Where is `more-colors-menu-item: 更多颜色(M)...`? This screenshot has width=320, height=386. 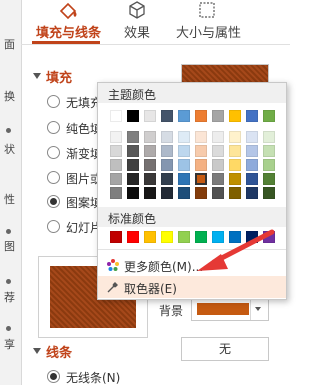 more-colors-menu-item: 更多颜色(M)... is located at coordinates (192, 265).